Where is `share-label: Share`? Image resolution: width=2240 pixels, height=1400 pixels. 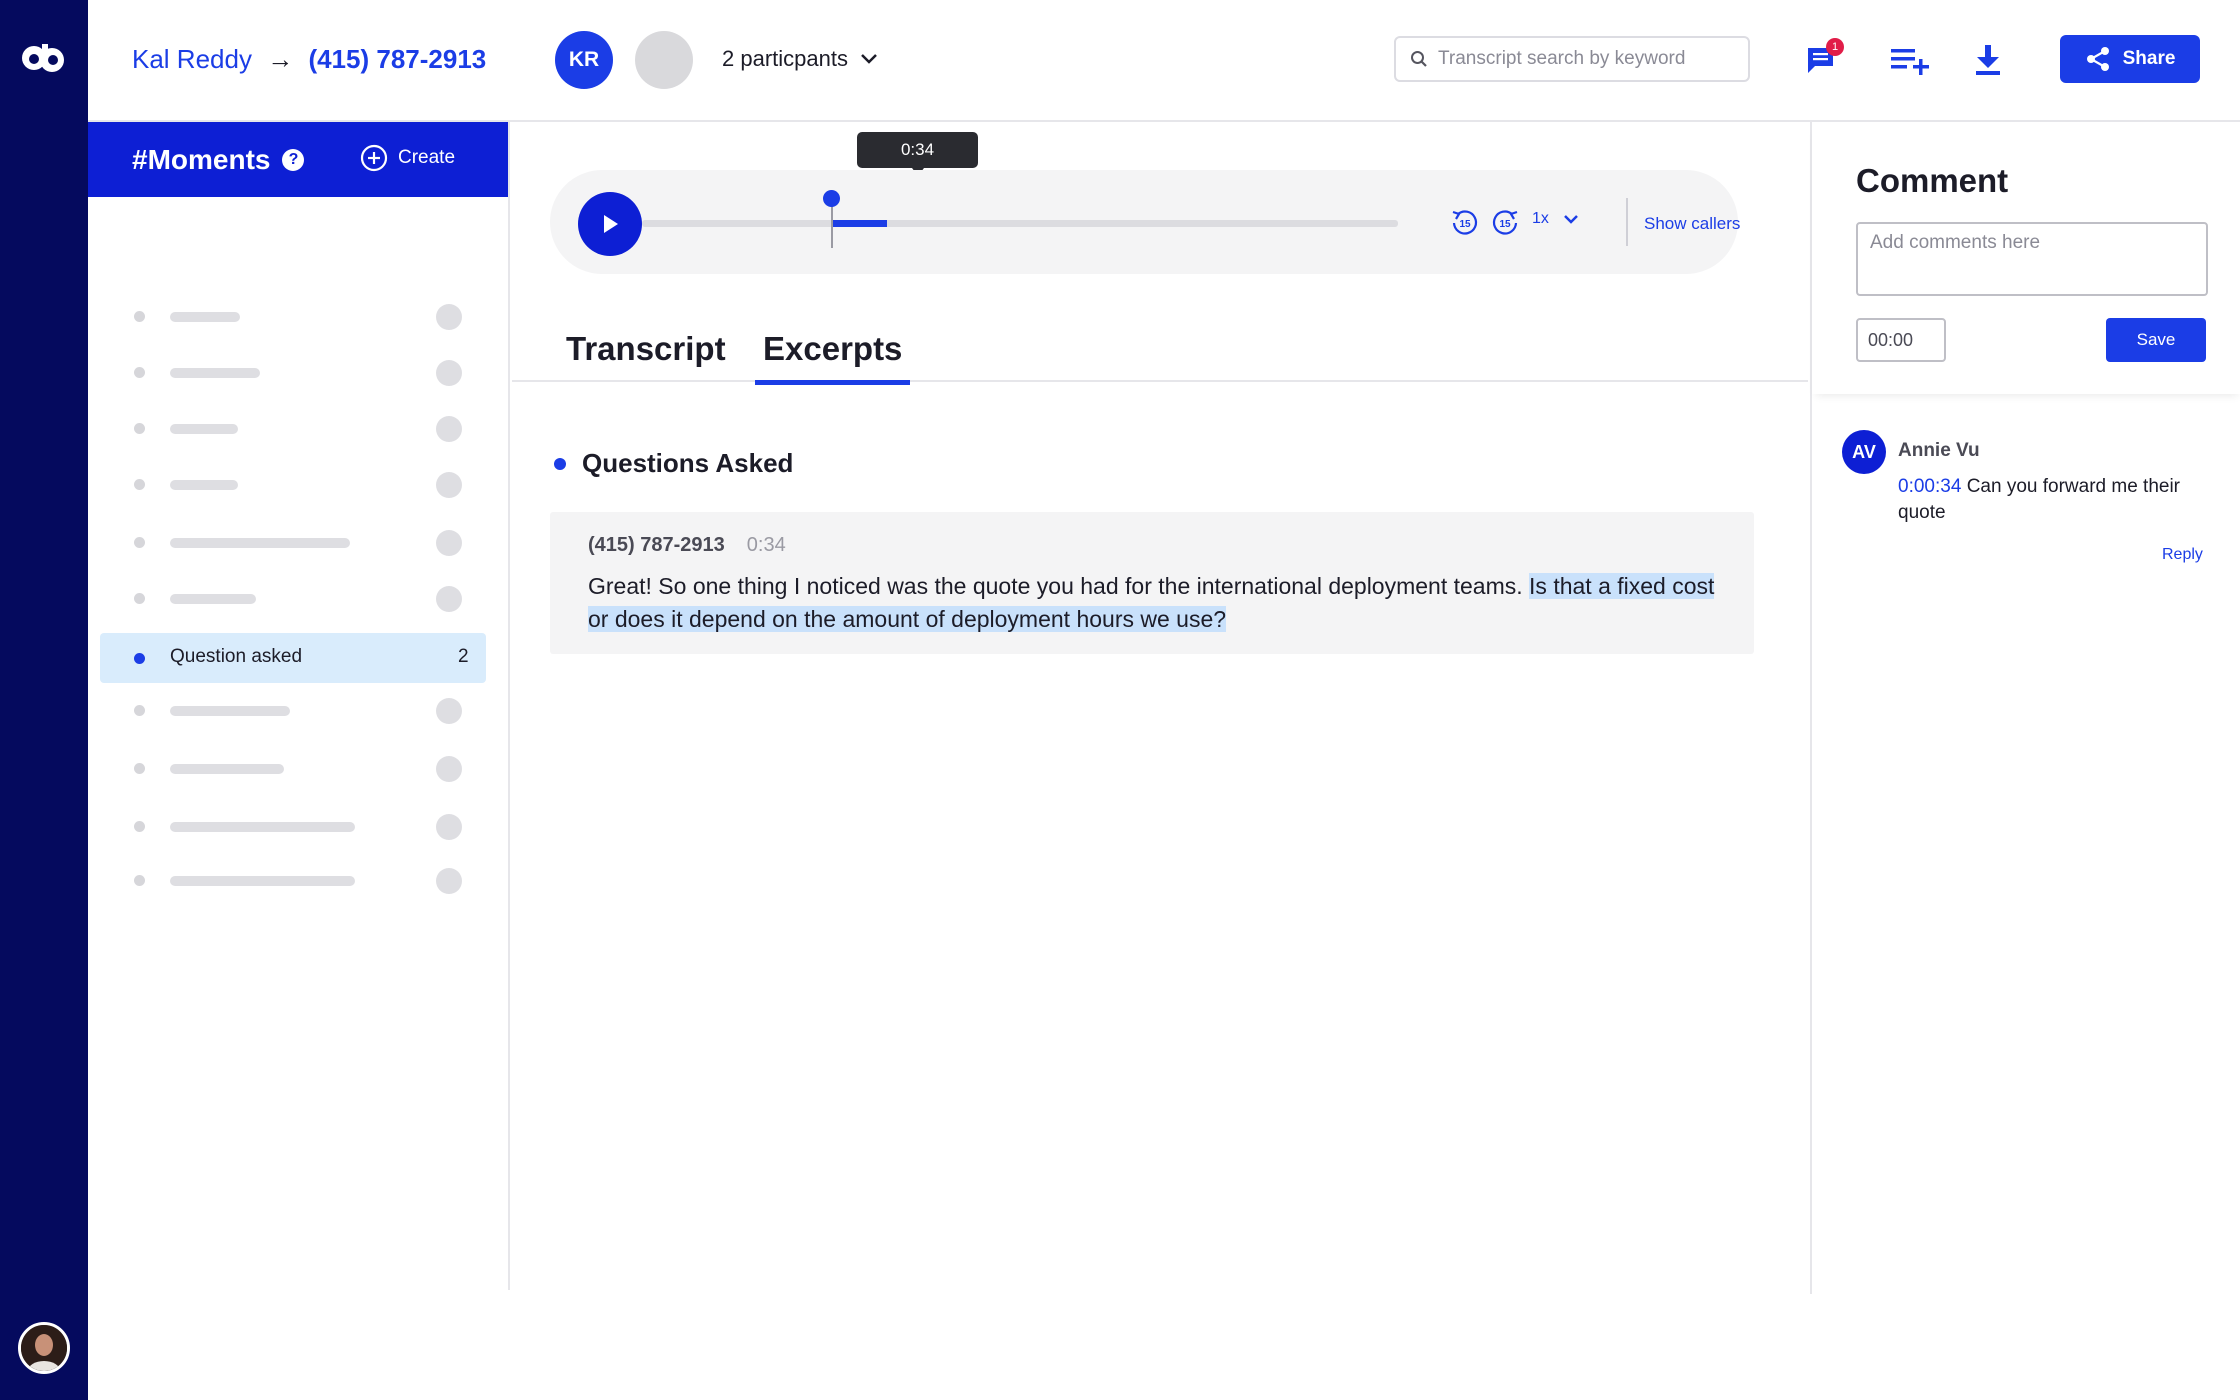 share-label: Share is located at coordinates (2149, 58).